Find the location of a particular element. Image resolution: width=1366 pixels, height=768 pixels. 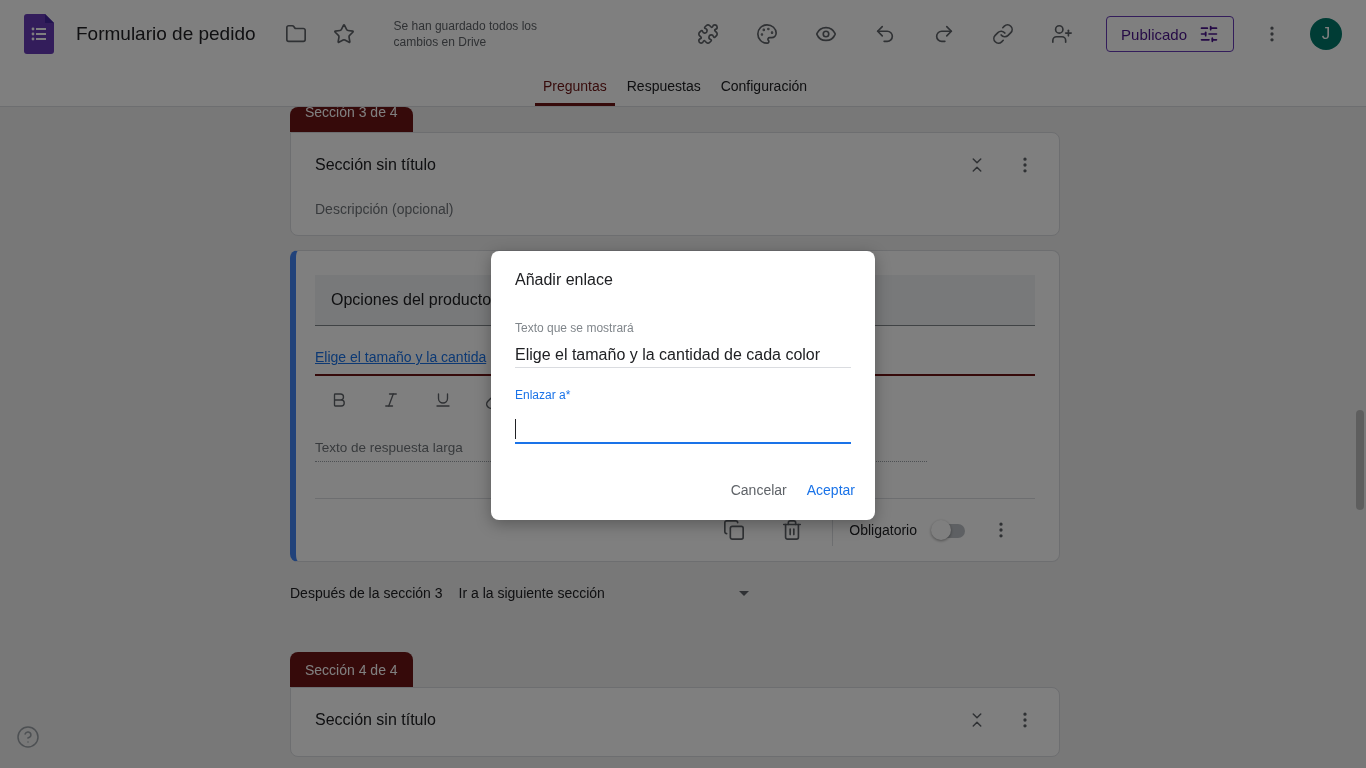

publish-button: Publicado is located at coordinates (1170, 34).